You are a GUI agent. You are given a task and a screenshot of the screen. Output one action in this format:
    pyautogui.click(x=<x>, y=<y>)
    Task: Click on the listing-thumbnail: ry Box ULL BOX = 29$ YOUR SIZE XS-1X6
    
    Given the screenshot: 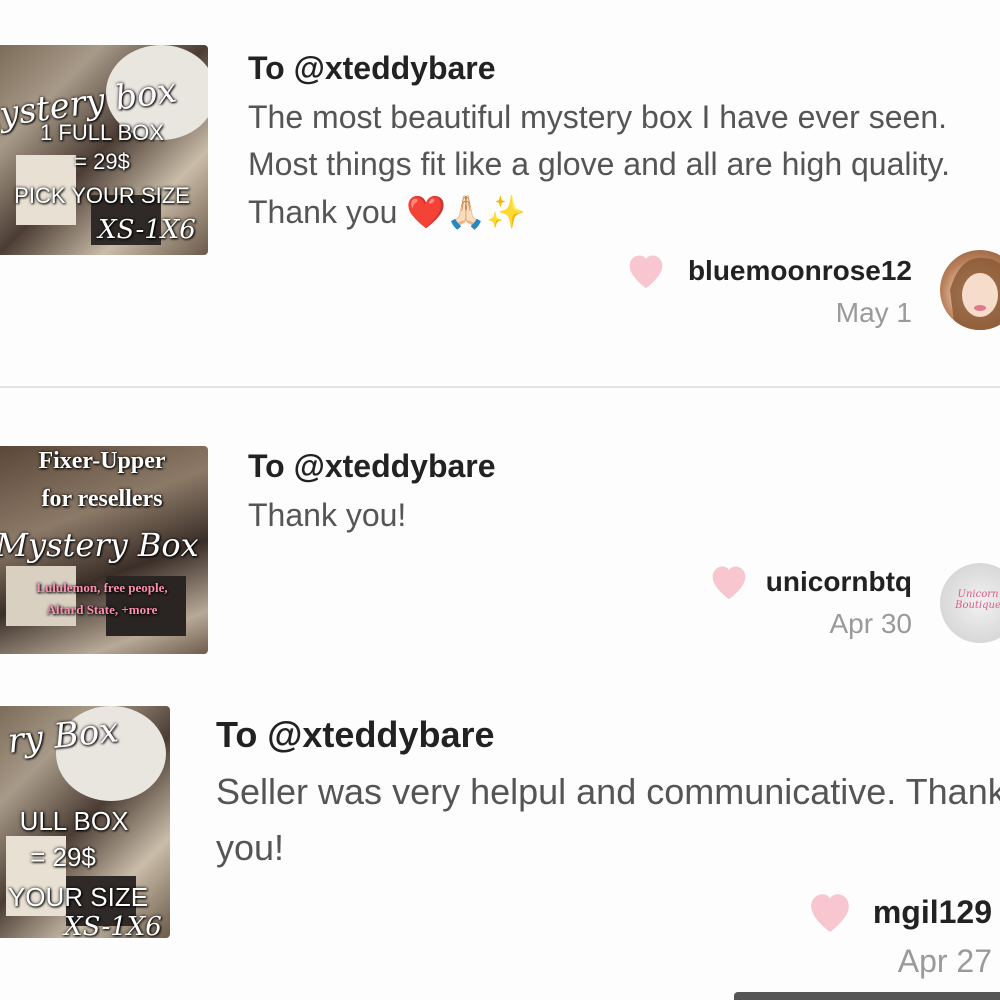 What is the action you would take?
    pyautogui.click(x=85, y=822)
    